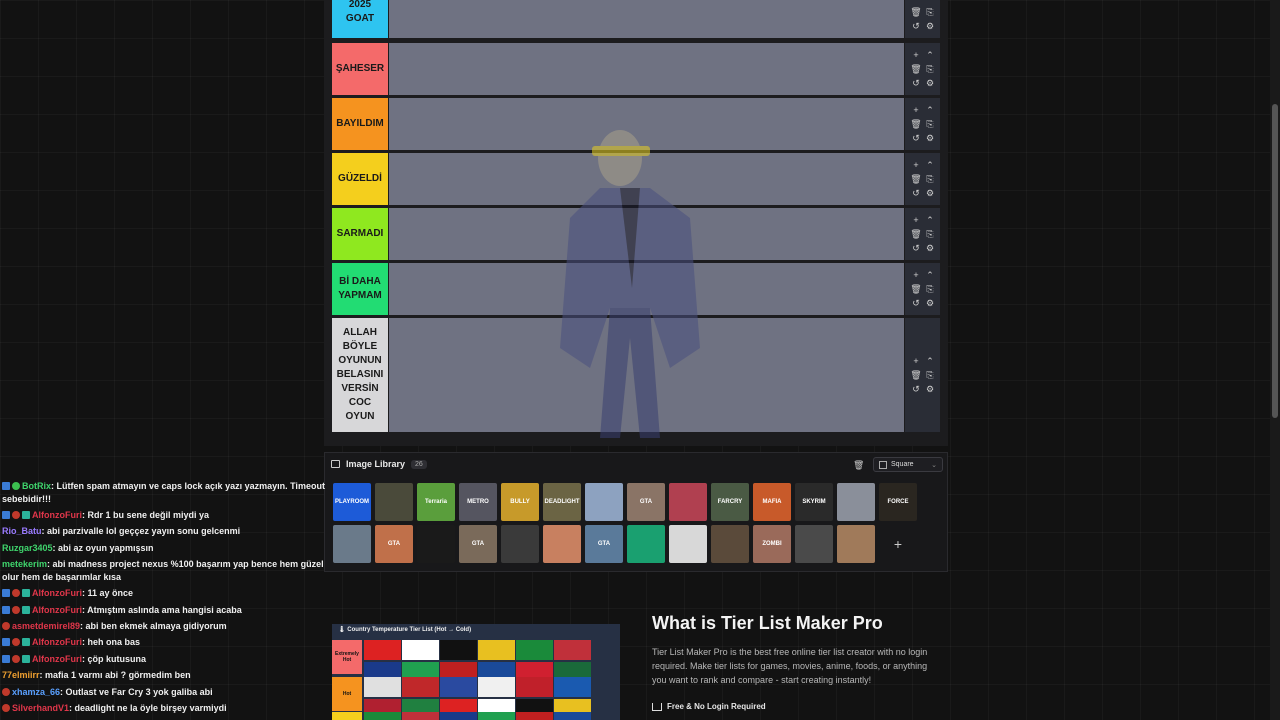 The image size is (1280, 720). Describe the element at coordinates (360, 124) in the screenshot. I see `tier-label: BAYILDIM` at that location.